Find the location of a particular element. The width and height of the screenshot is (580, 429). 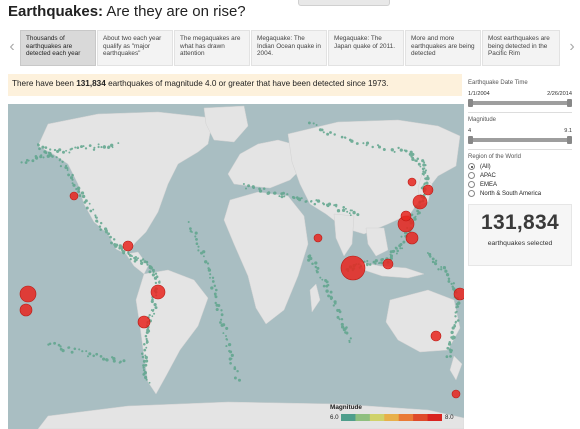

date-range-slider is located at coordinates (520, 103).